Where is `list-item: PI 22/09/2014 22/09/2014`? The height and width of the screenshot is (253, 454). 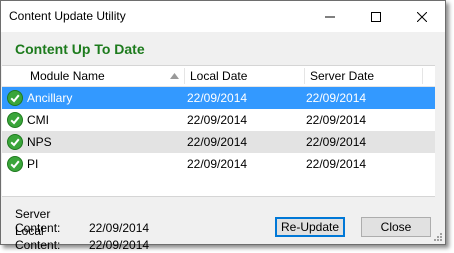 list-item: PI 22/09/2014 22/09/2014 is located at coordinates (218, 164).